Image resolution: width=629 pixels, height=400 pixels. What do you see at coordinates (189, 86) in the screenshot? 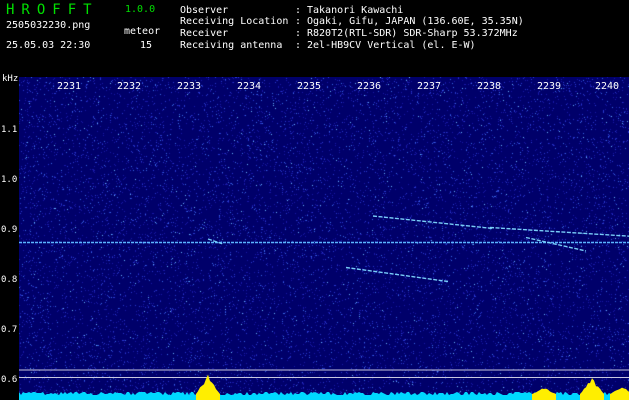
I see `x-tick-label: 2233` at bounding box center [189, 86].